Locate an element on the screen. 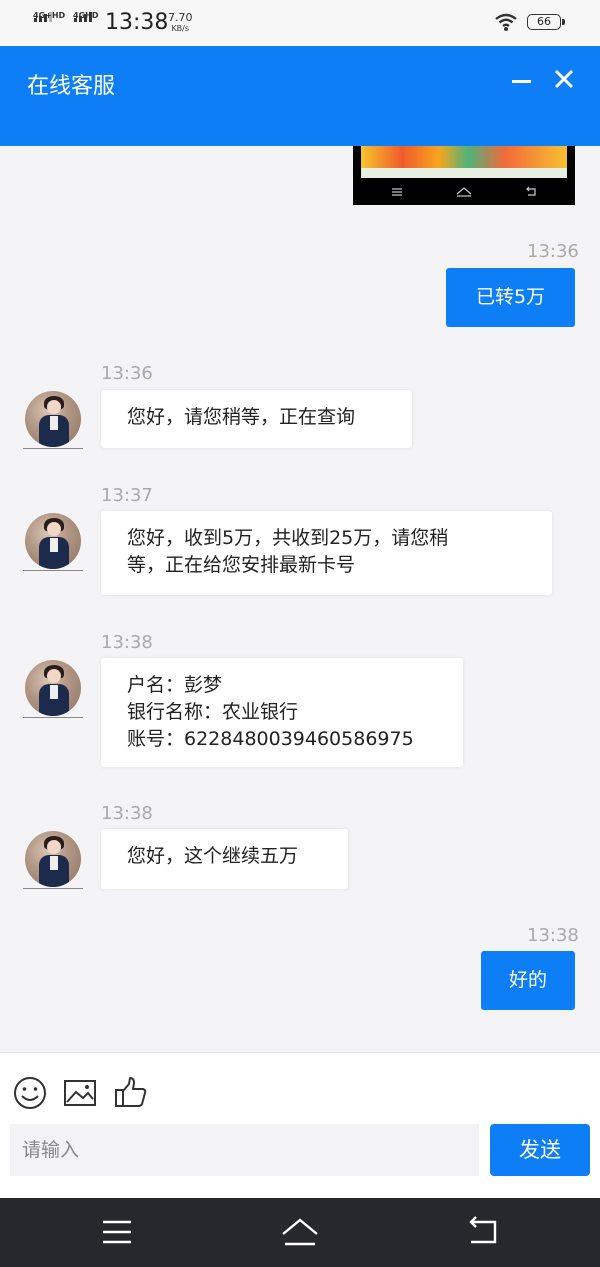  screenshot-strip is located at coordinates (464, 173).